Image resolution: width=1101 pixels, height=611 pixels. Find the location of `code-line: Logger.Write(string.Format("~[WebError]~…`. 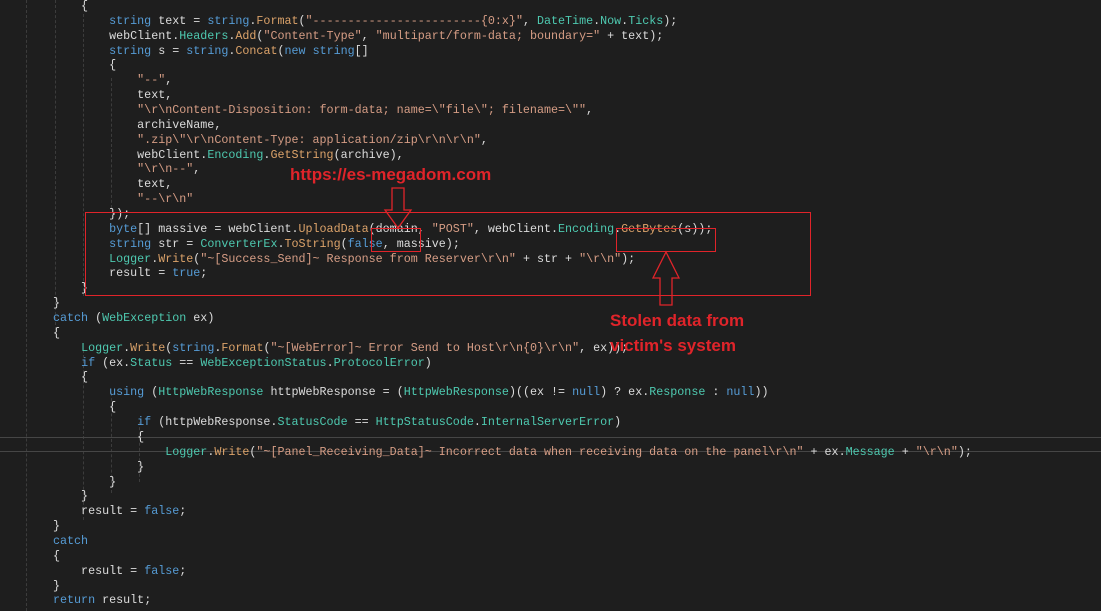

code-line: Logger.Write(string.Format("~[WebError]~… is located at coordinates (512, 348).